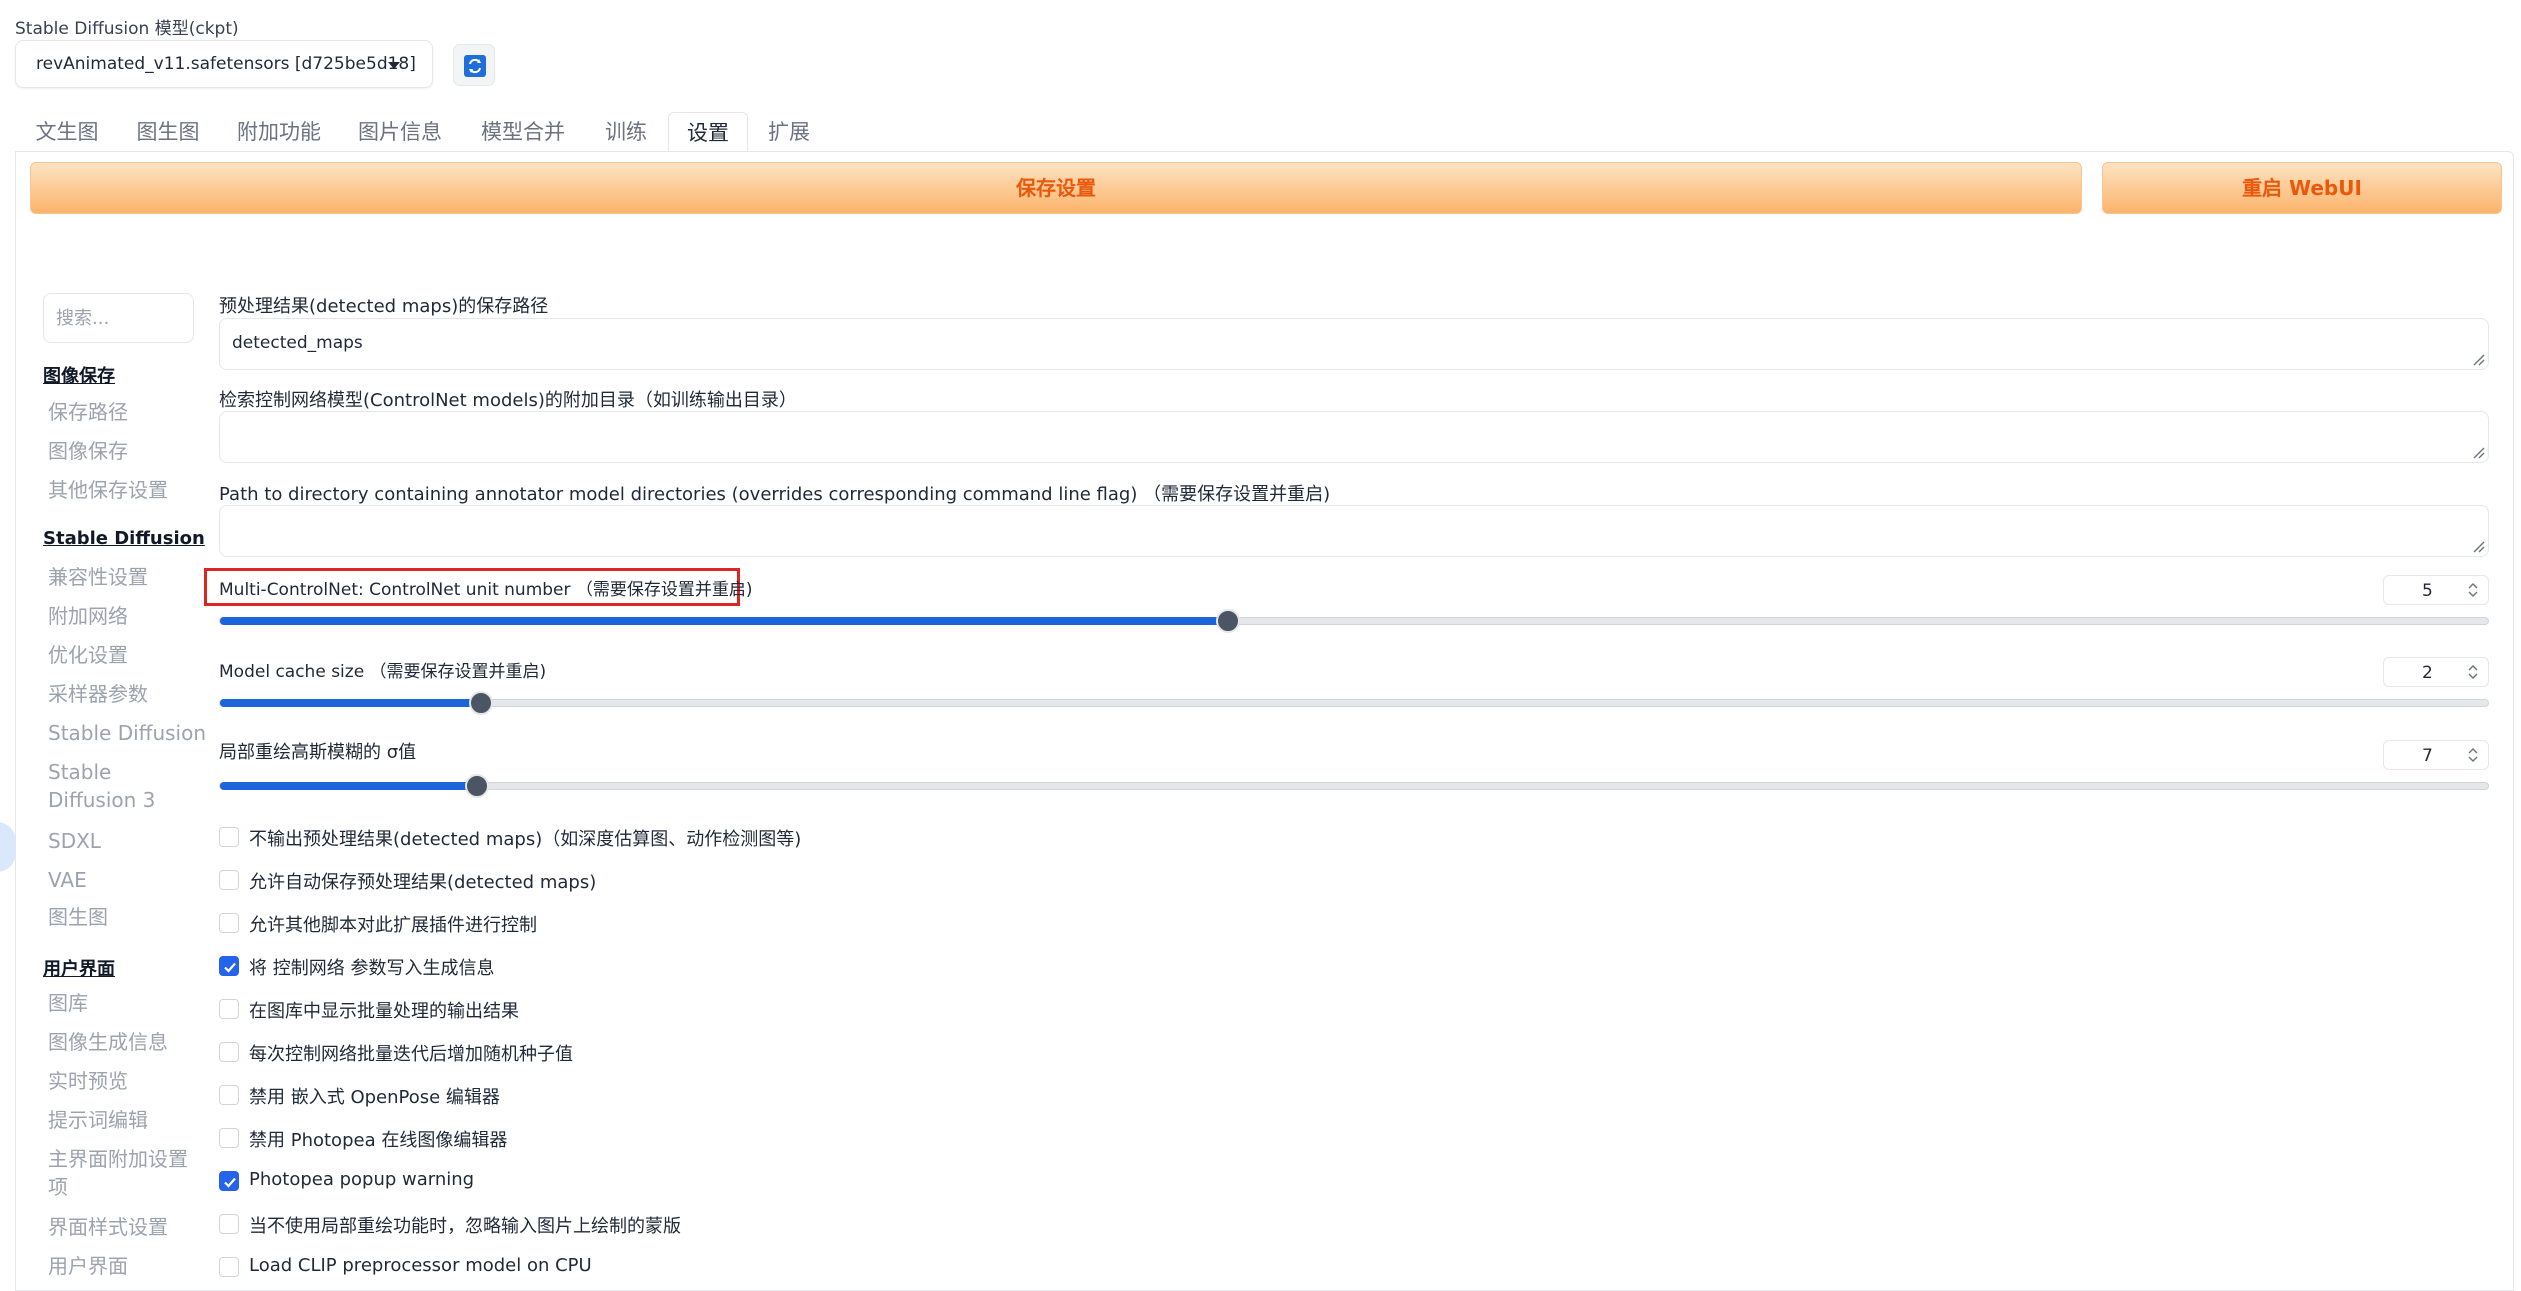 Image resolution: width=2521 pixels, height=1291 pixels. Describe the element at coordinates (123, 1173) in the screenshot. I see `nav-item-quicksettings: 主界面附加设置项` at that location.